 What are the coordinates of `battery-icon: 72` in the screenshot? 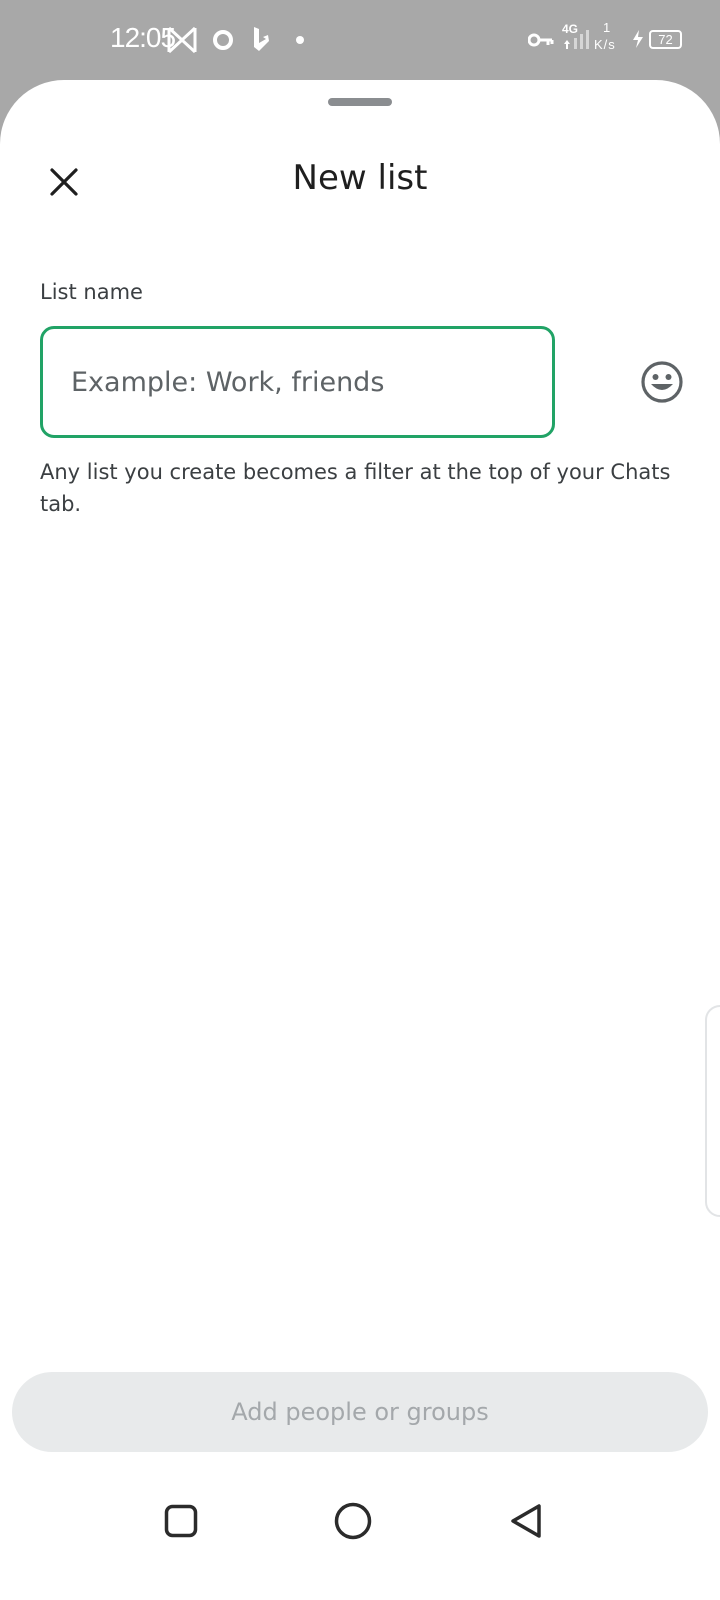 It's located at (665, 39).